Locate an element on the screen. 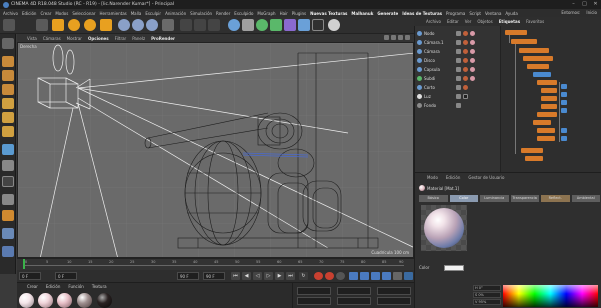  record-icon is located at coordinates (318, 276).